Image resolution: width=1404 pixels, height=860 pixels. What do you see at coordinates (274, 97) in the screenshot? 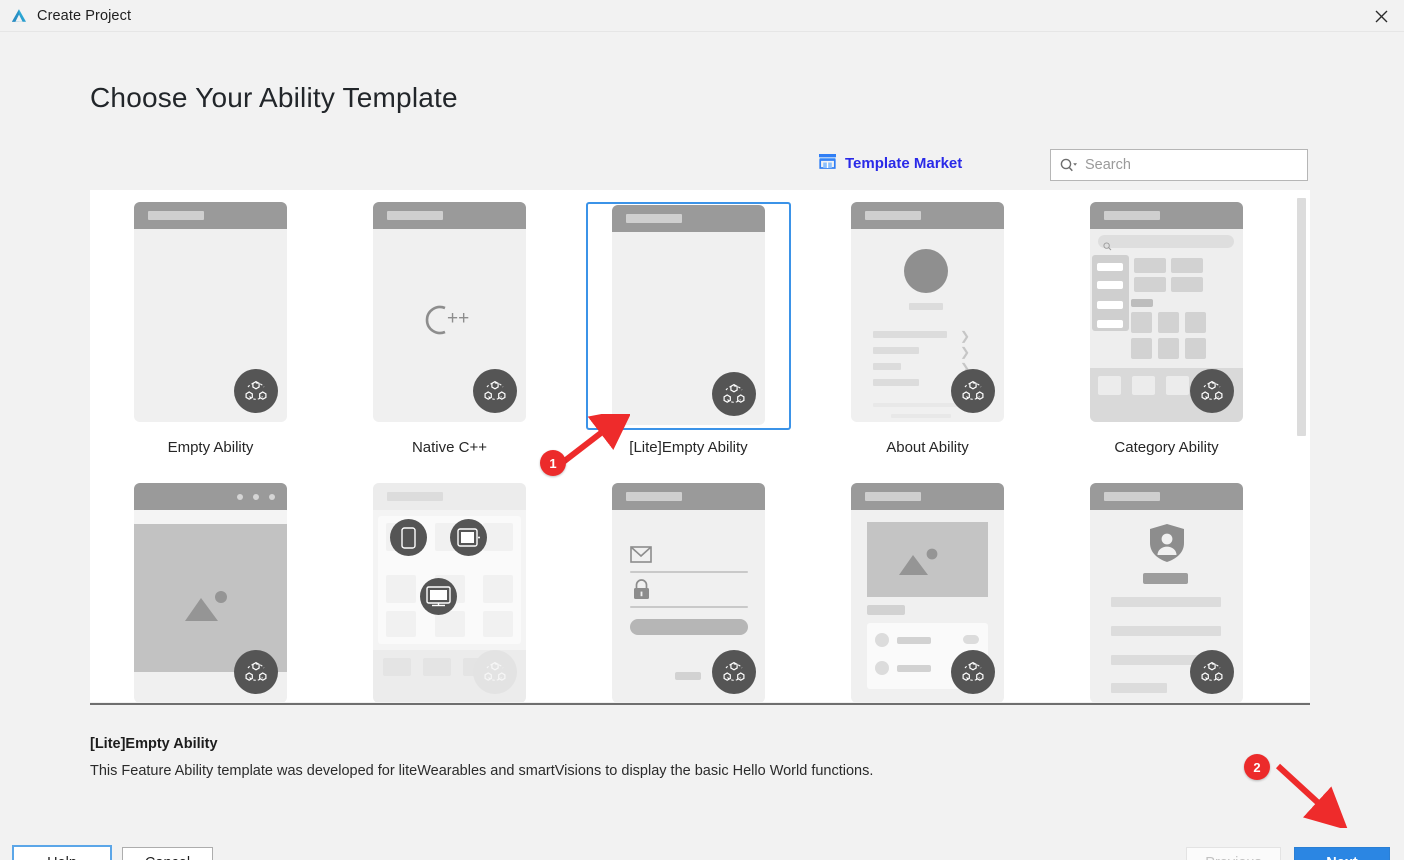
I see `page-title: Choose Your Ability Template` at bounding box center [274, 97].